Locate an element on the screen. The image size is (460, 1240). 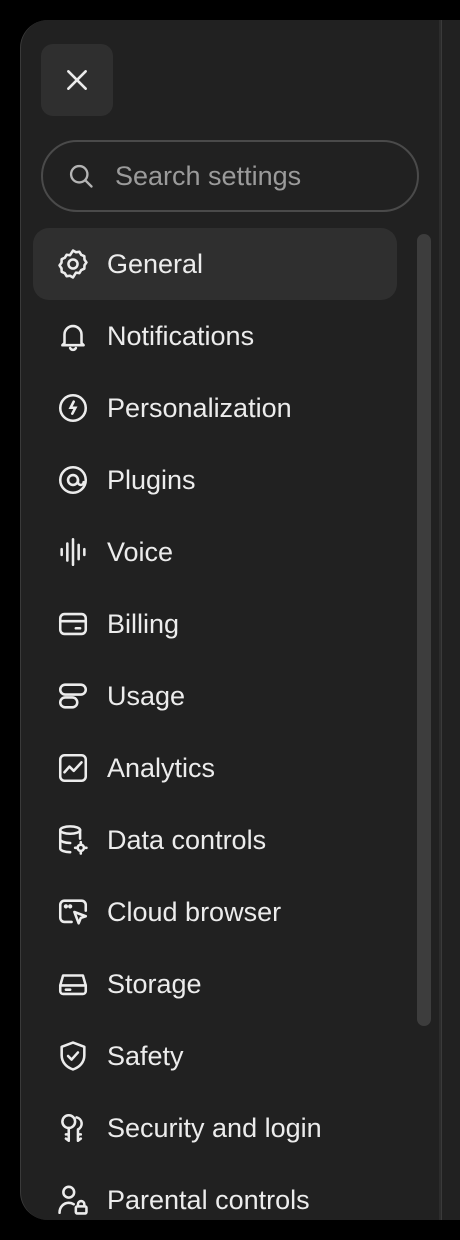
nav-item-label: Analytics is located at coordinates (161, 767).